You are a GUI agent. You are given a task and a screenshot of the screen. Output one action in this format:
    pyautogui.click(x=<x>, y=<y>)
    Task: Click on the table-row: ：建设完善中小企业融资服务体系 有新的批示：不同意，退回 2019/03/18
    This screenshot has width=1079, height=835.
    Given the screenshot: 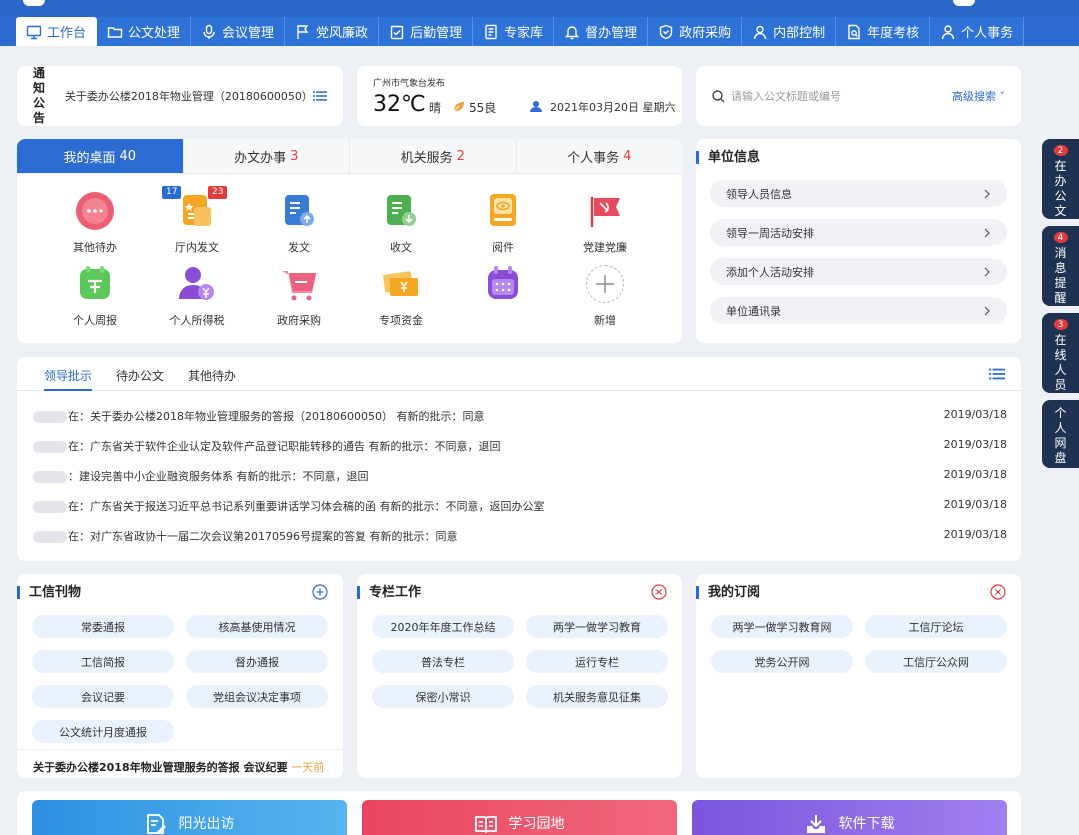 What is the action you would take?
    pyautogui.click(x=520, y=476)
    